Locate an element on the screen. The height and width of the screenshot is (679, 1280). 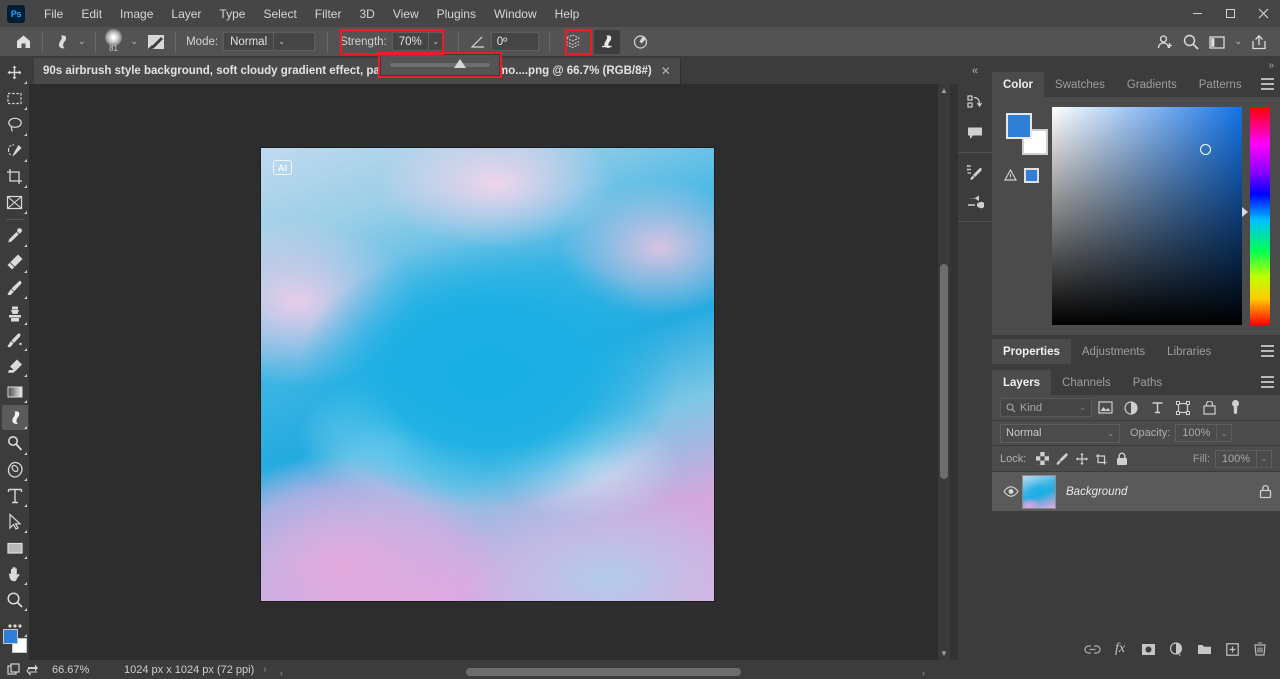
tab-layers: Layers is located at coordinates (1022, 382).